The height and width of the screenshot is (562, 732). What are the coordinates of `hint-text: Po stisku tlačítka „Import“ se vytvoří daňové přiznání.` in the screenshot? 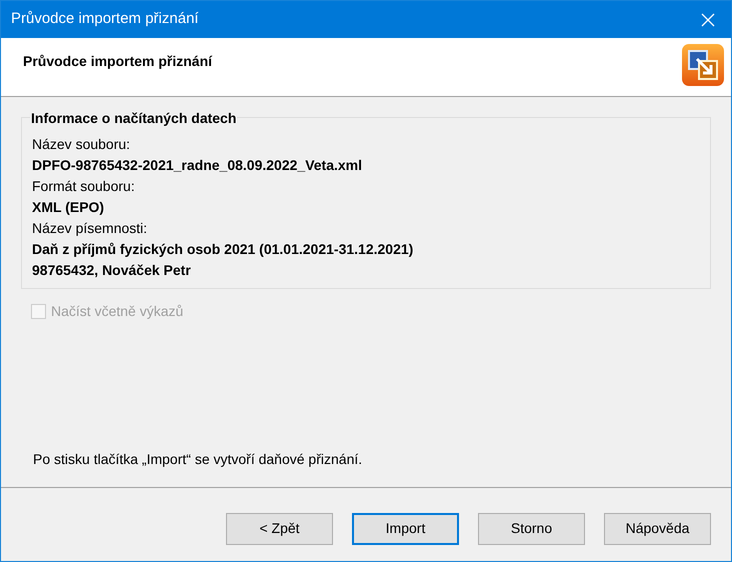 It's located at (198, 459).